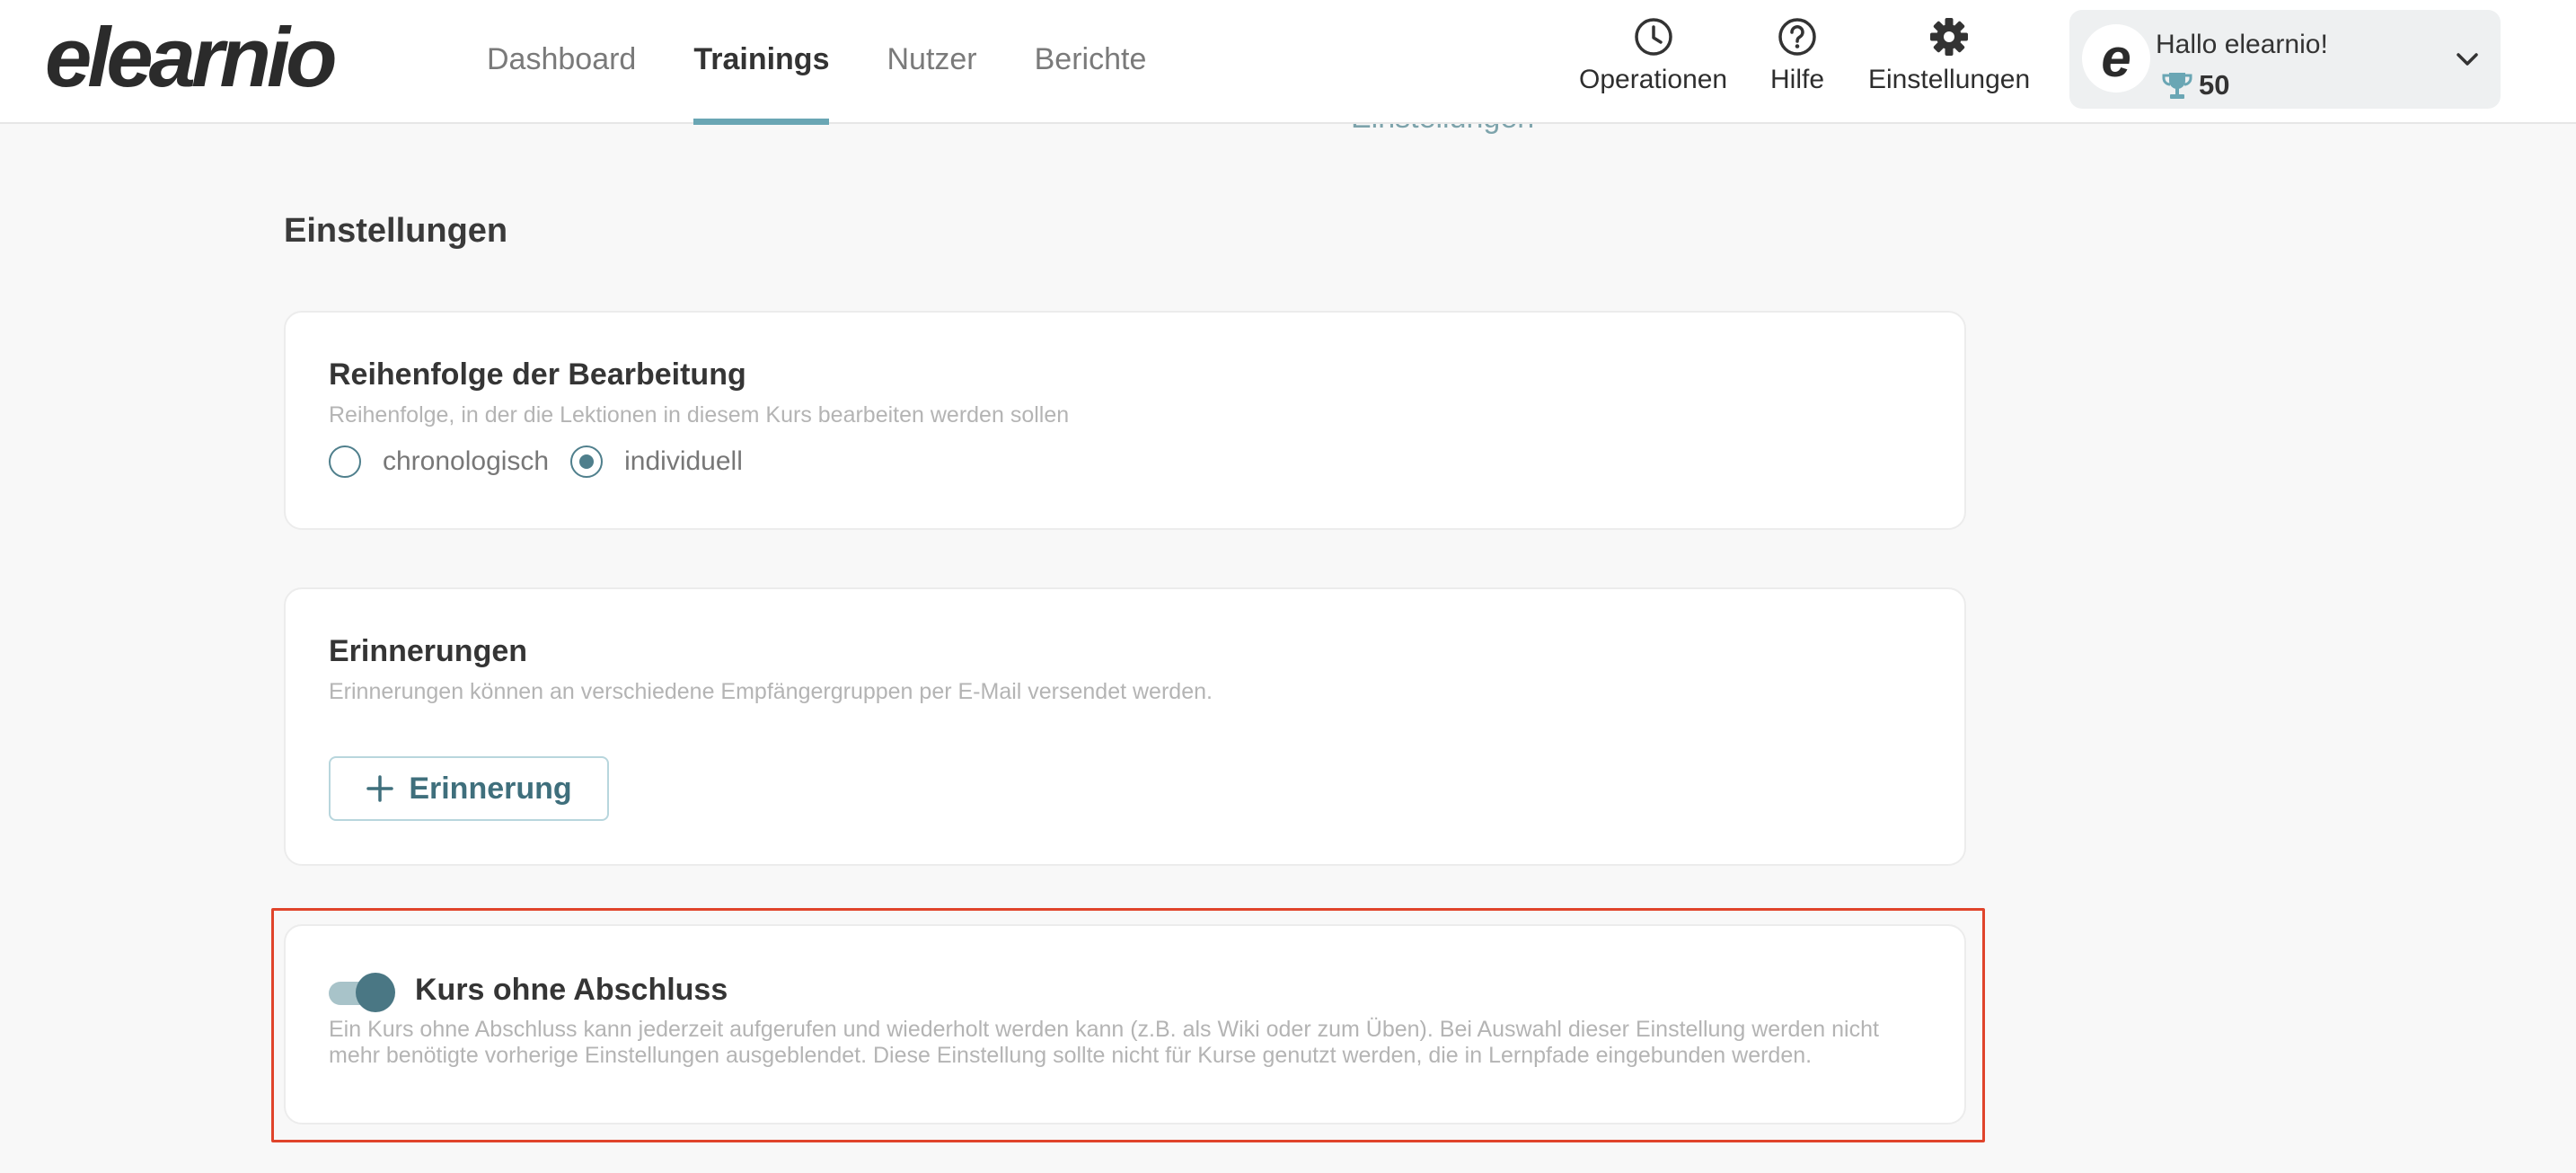 This screenshot has width=2576, height=1173. Describe the element at coordinates (466, 461) in the screenshot. I see `radio-chronologisch-label: chronologisch` at that location.